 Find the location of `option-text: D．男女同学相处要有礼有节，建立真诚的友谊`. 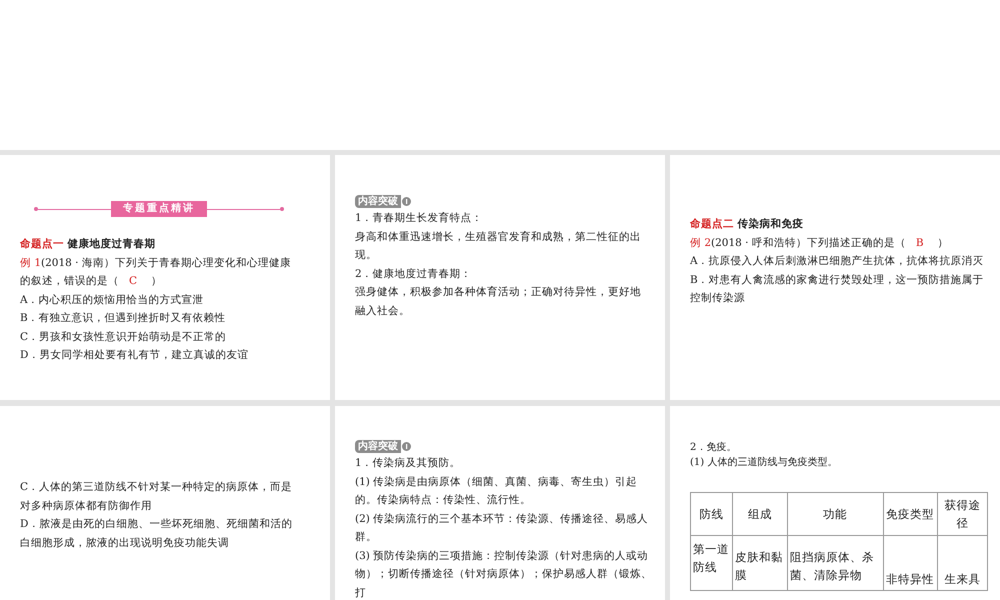

option-text: D．男女同学相处要有礼有节，建立真诚的友谊 is located at coordinates (135, 355).